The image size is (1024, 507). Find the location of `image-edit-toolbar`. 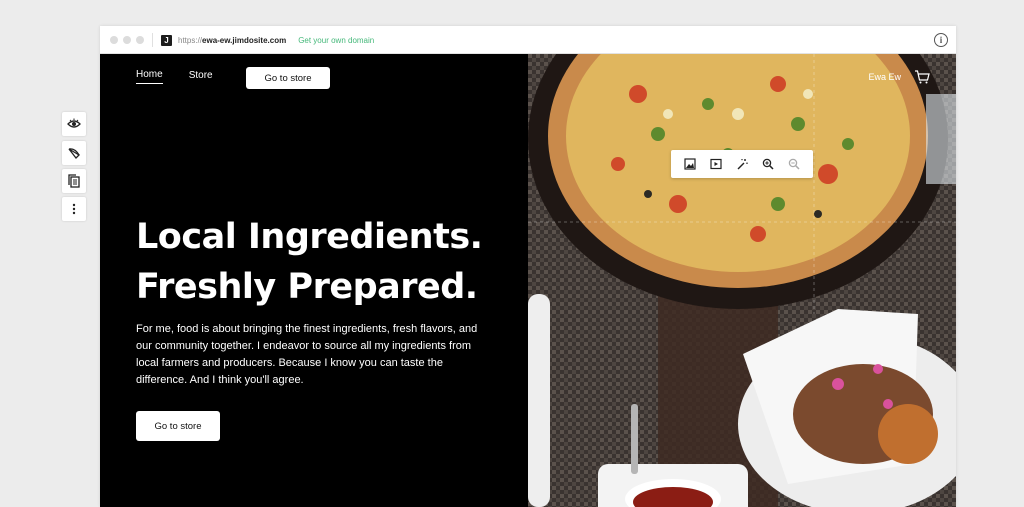

image-edit-toolbar is located at coordinates (742, 164).